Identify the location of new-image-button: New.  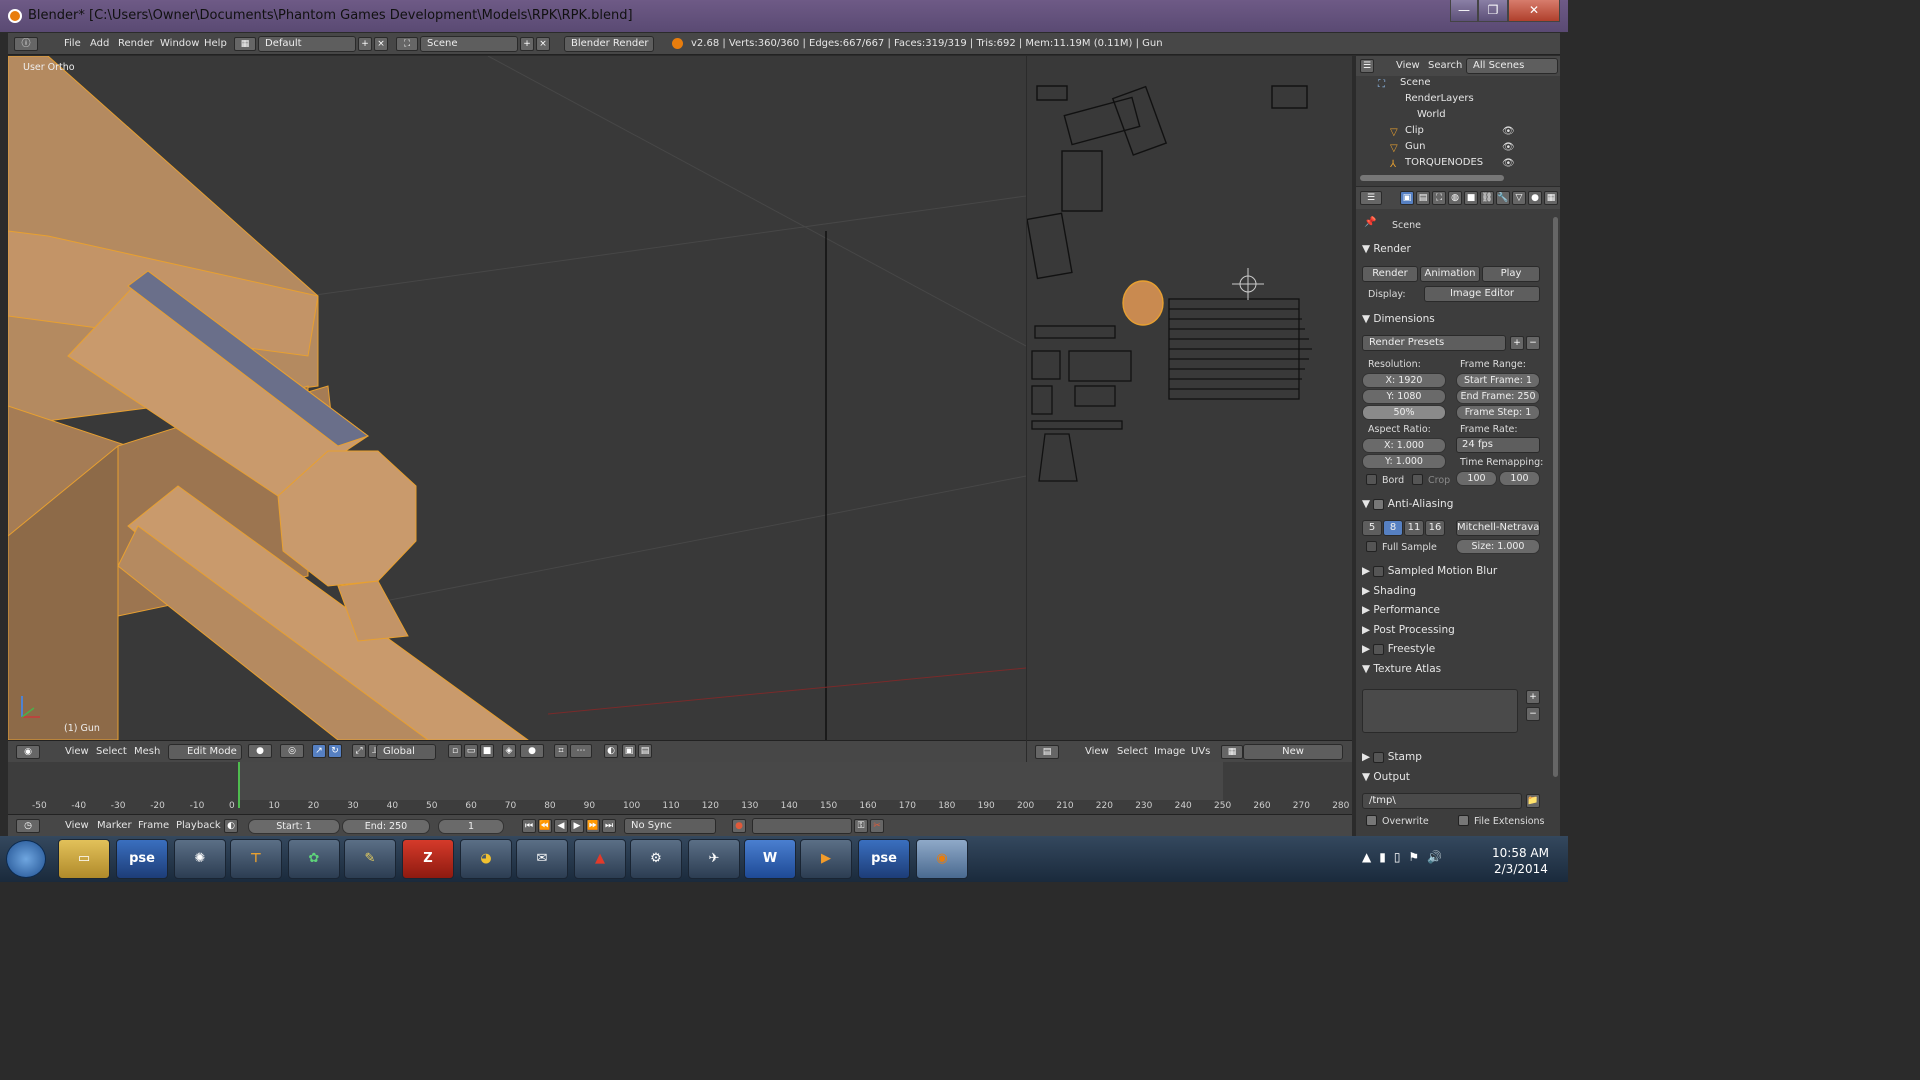
(1293, 752).